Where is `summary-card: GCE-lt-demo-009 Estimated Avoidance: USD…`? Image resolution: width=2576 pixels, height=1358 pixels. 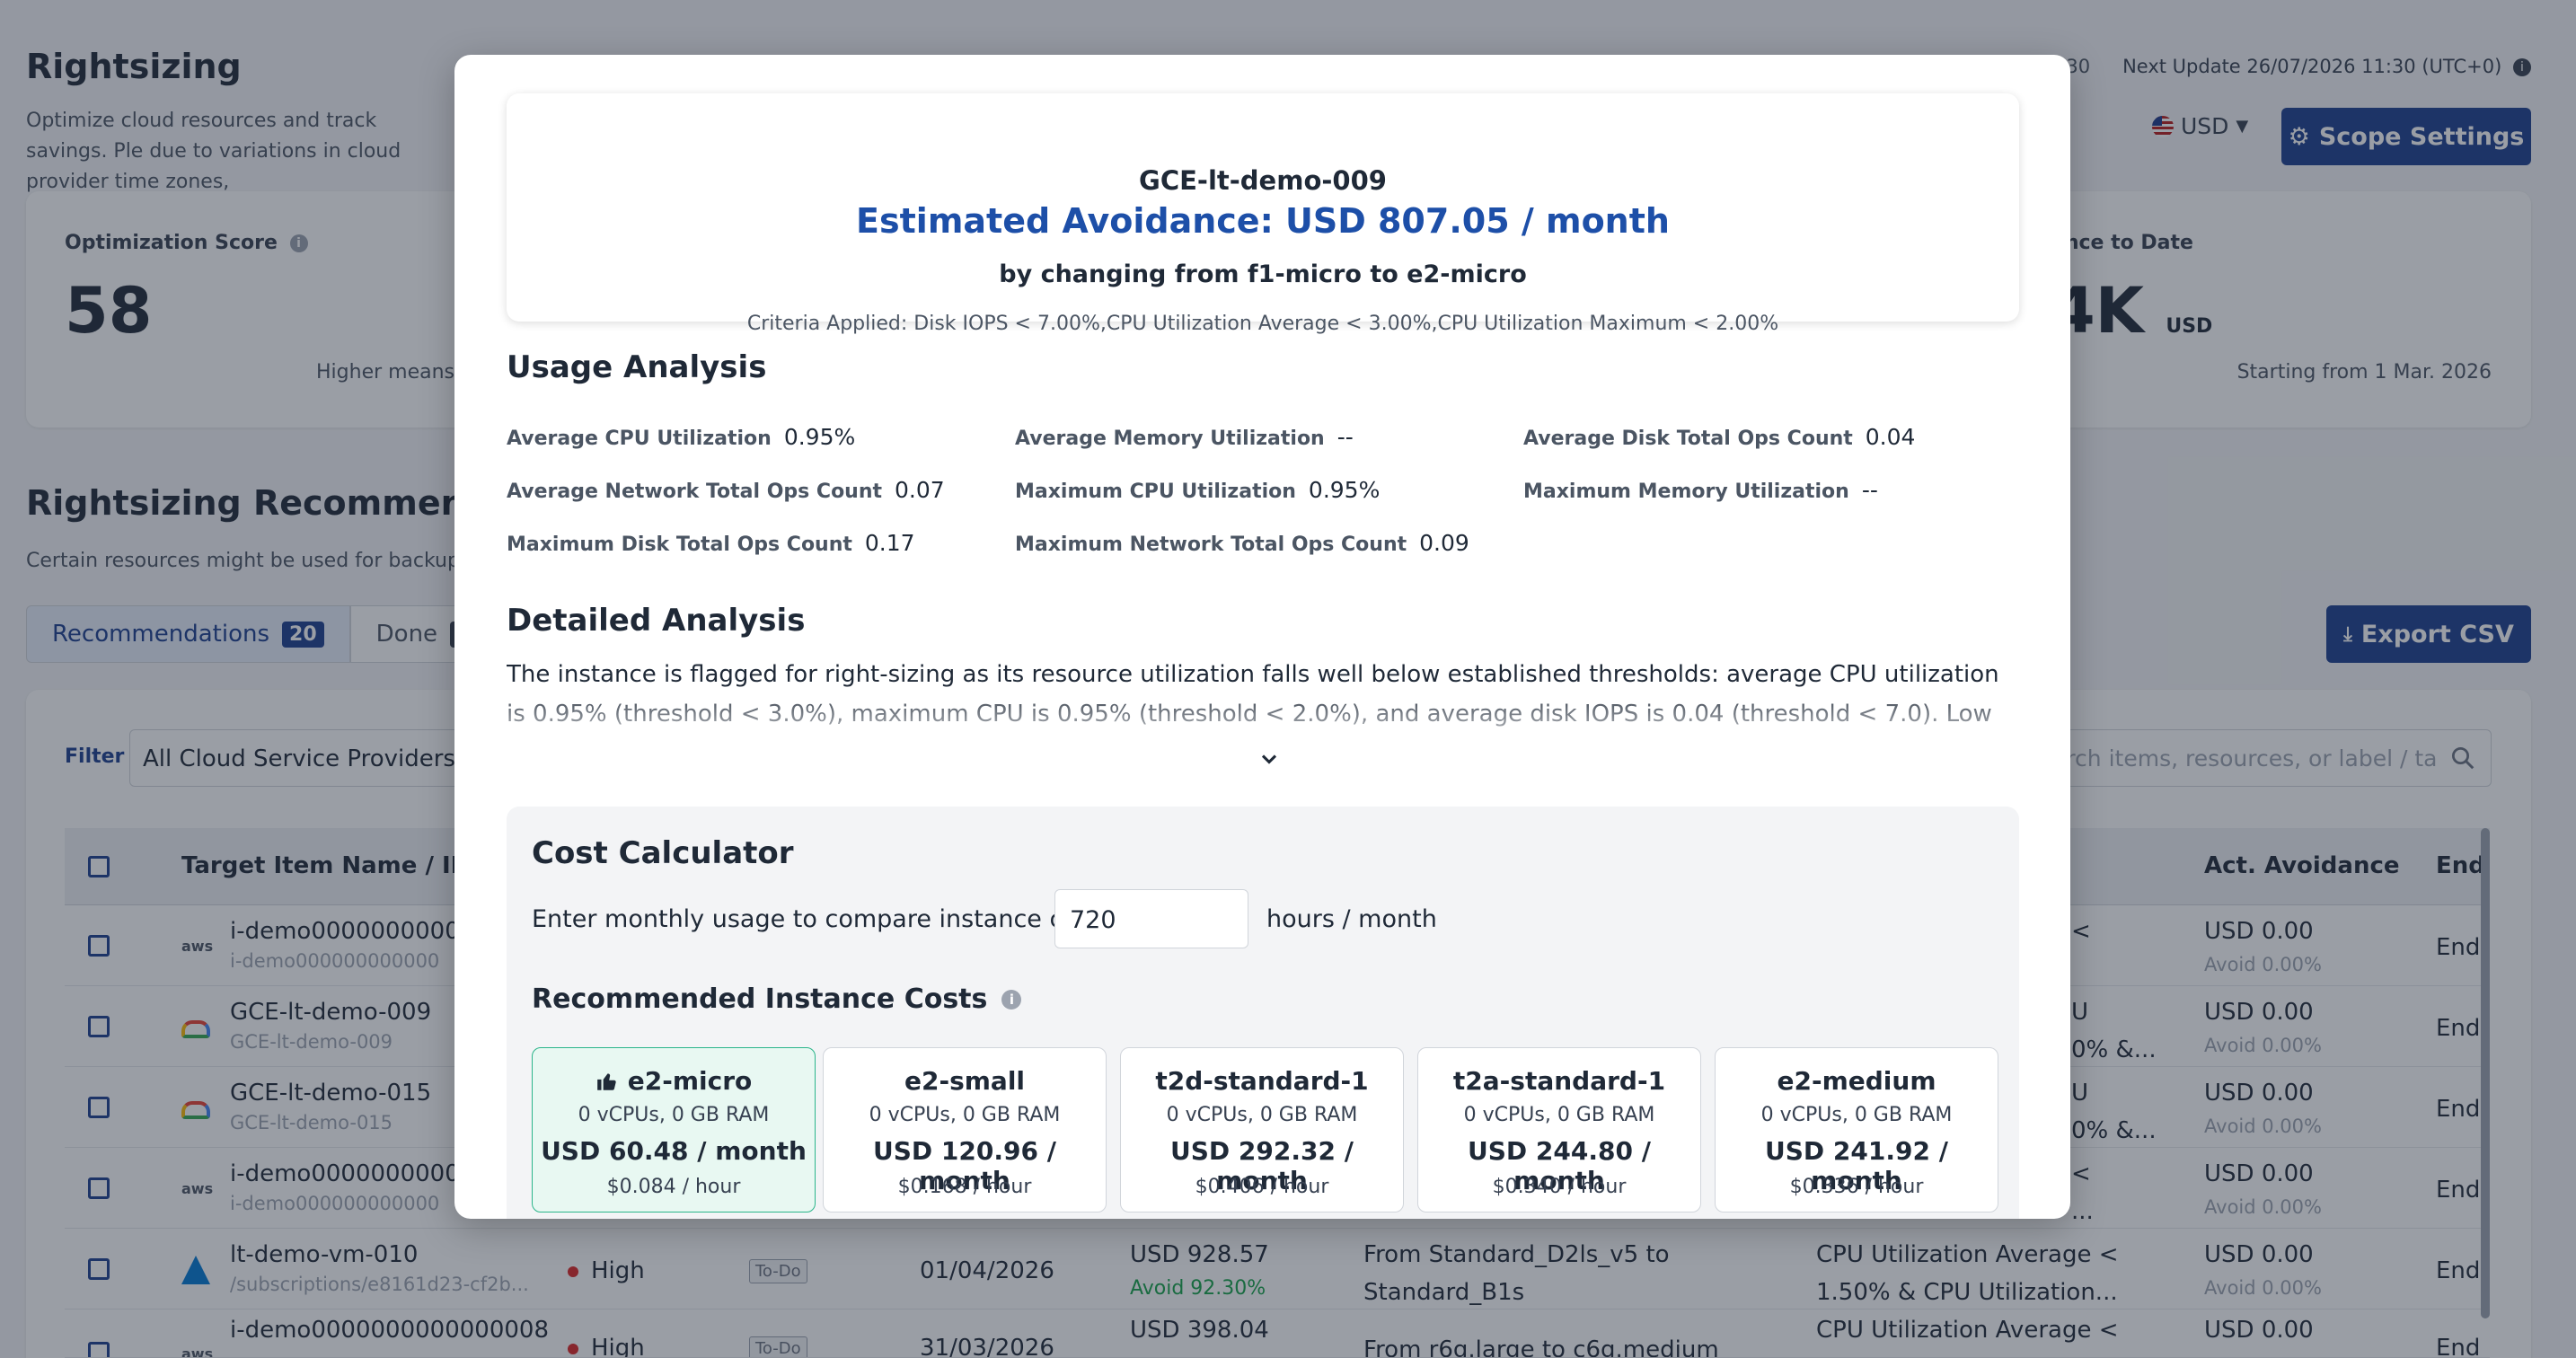
summary-card: GCE-lt-demo-009 Estimated Avoidance: USD… is located at coordinates (1263, 214).